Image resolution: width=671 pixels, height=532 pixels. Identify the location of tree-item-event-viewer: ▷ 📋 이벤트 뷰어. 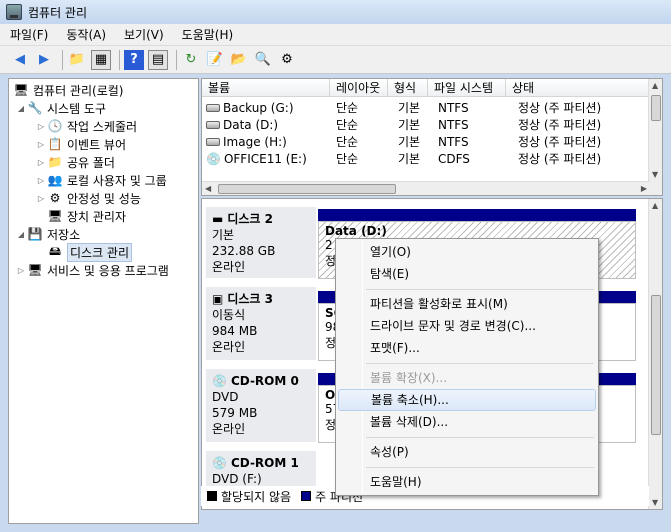
(80, 144).